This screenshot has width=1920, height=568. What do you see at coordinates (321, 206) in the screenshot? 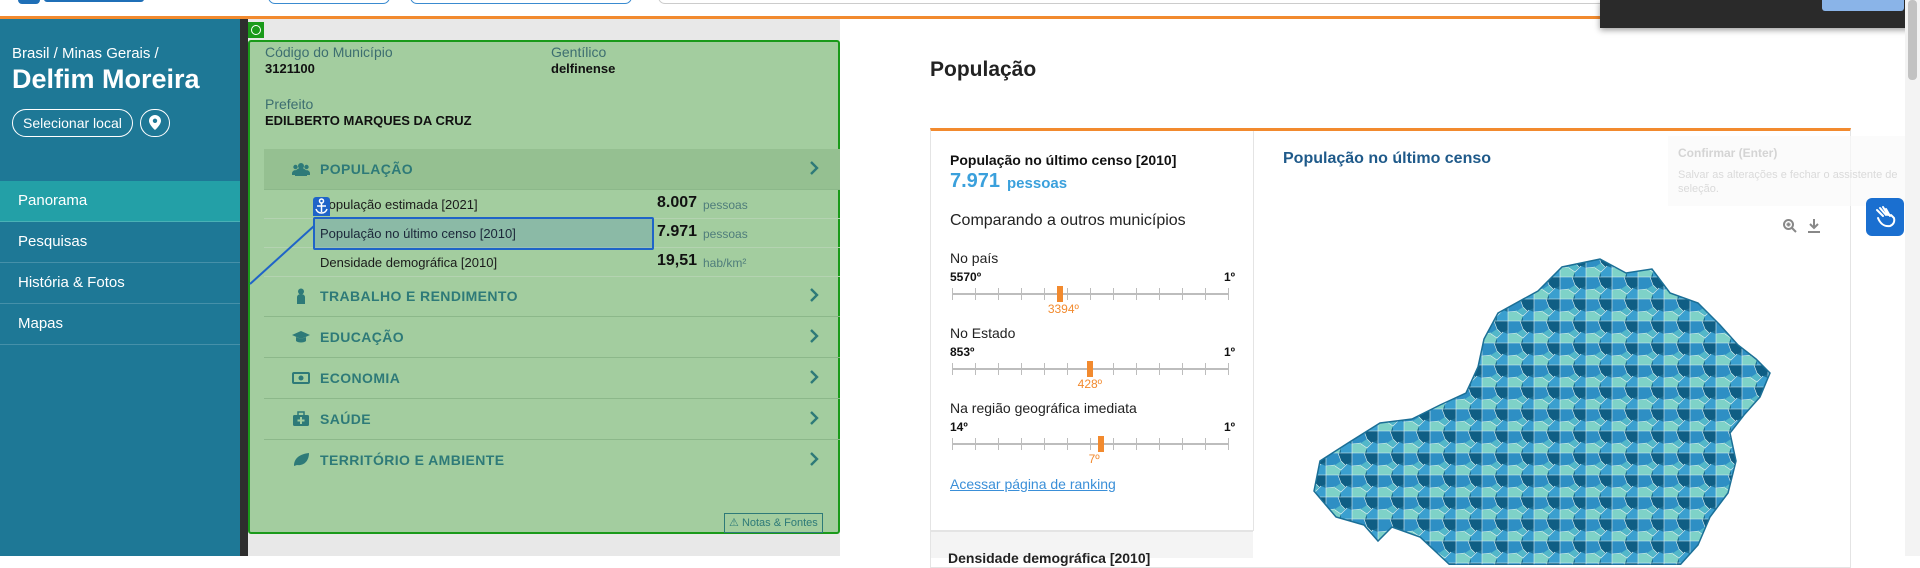
I see `anchor-icon` at bounding box center [321, 206].